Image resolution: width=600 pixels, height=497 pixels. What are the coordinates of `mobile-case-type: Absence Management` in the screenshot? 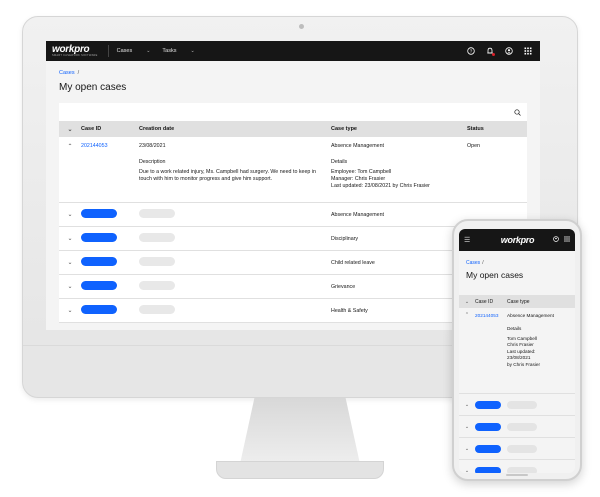 It's located at (530, 315).